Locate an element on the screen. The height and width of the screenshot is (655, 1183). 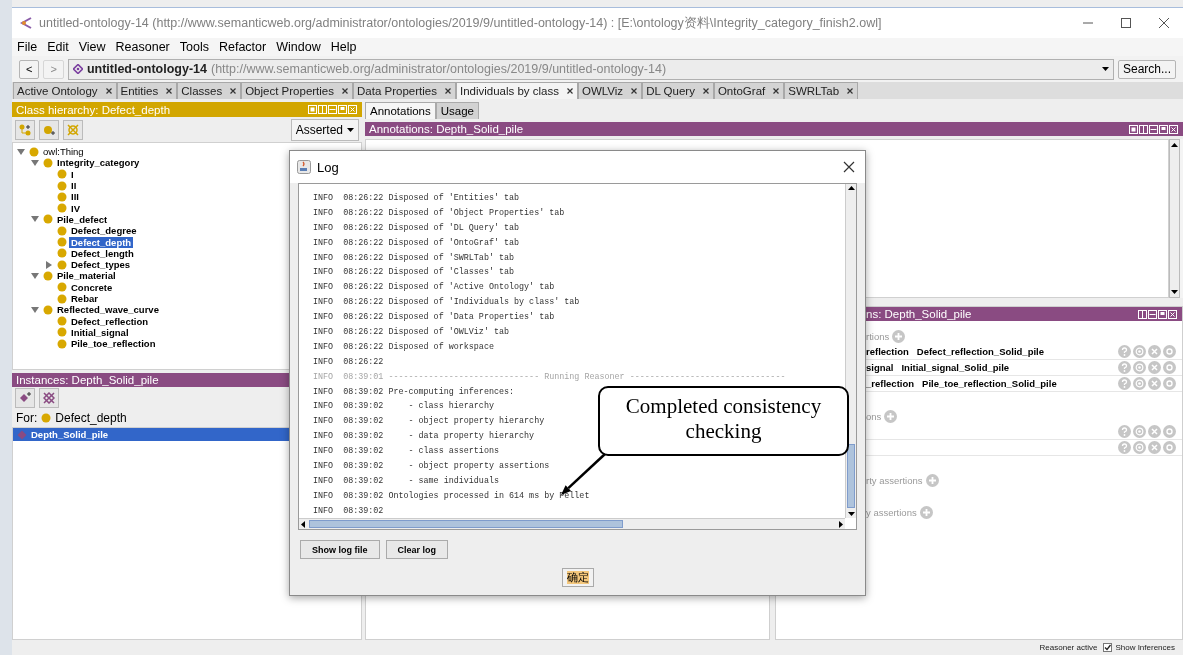
horizontal-scrollbar is located at coordinates (572, 523).